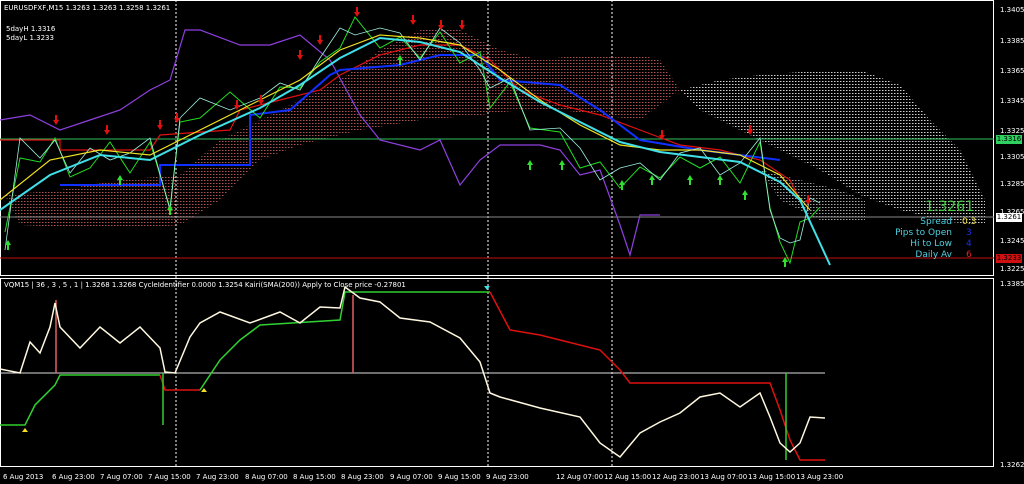 The width and height of the screenshot is (1024, 484). What do you see at coordinates (1012, 131) in the screenshot?
I see `price-axis-tick: 1.3325` at bounding box center [1012, 131].